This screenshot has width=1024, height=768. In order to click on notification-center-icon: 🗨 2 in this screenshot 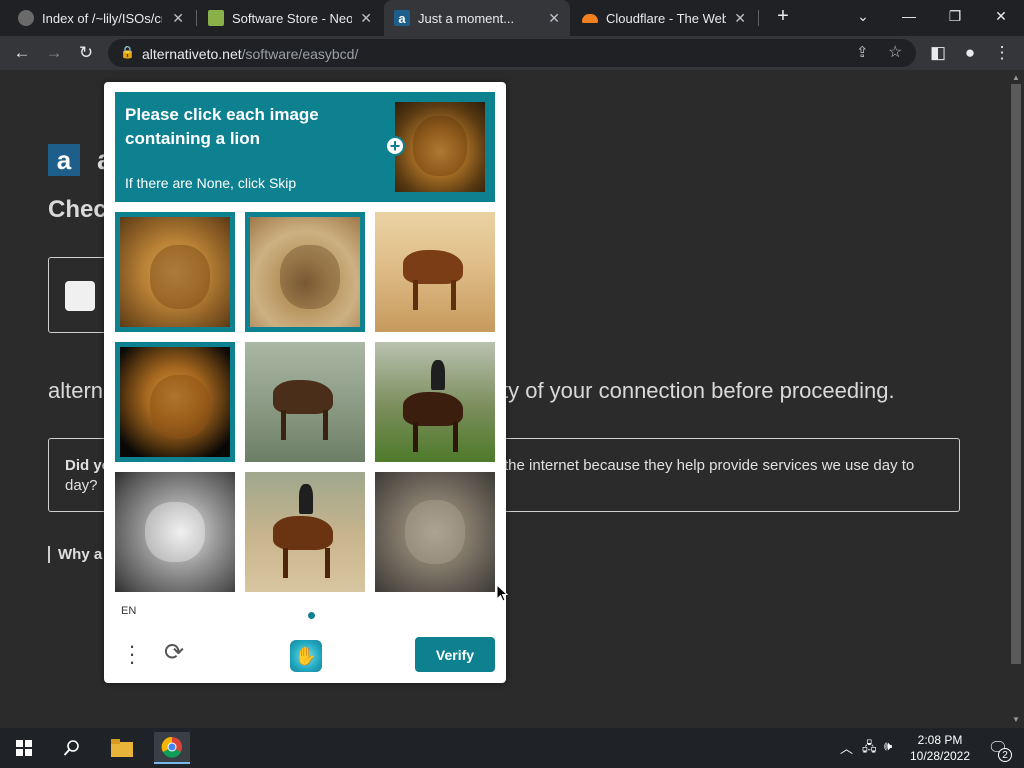, I will do `click(998, 748)`.